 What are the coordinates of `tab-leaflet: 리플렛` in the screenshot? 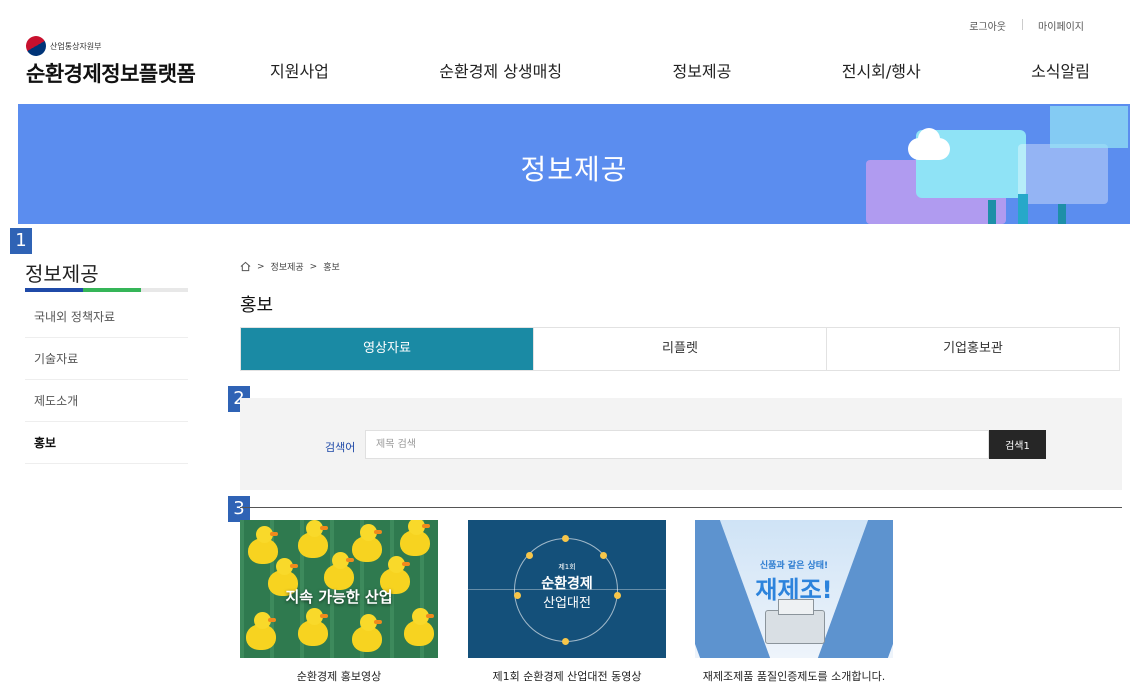 It's located at (679, 349).